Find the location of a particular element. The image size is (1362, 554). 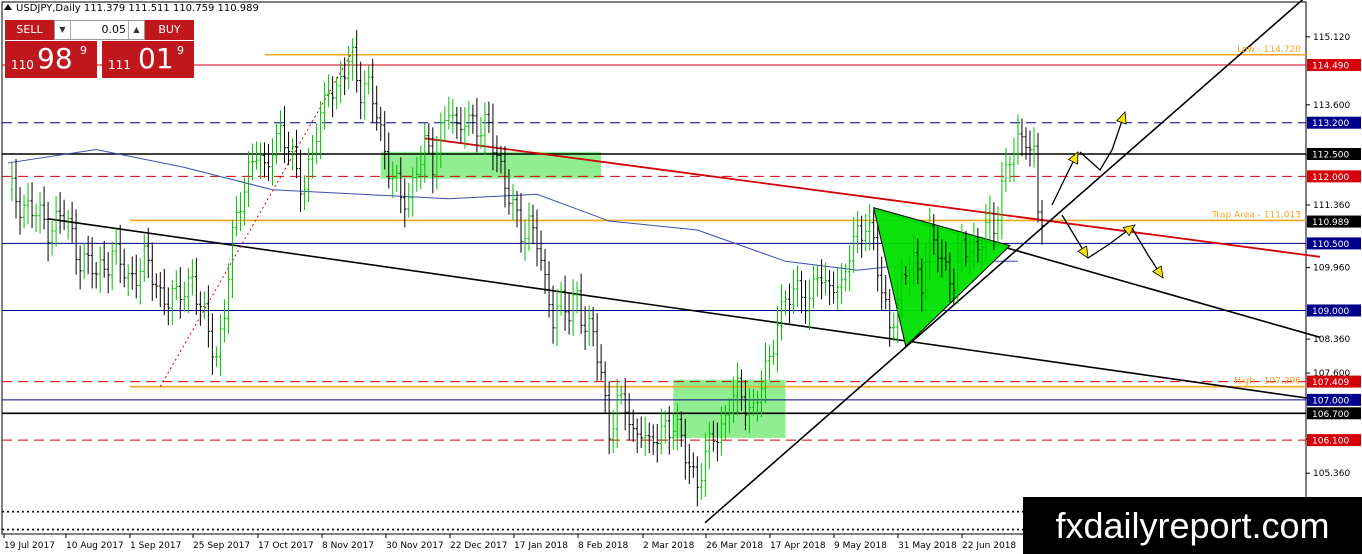

sell-price-sup: 9 is located at coordinates (83, 50).